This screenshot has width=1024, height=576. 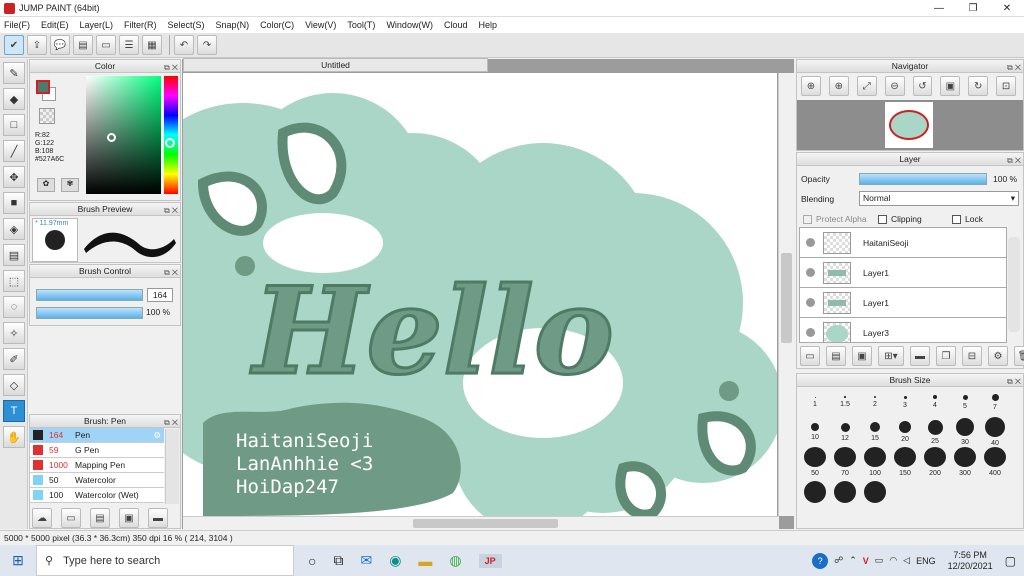 I want to click on language-indicator: ENG, so click(x=926, y=561).